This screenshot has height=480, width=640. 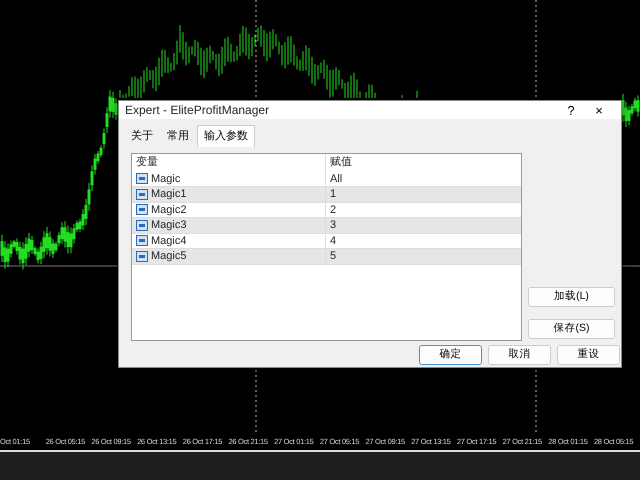 What do you see at coordinates (340, 162) in the screenshot?
I see `column-header: 赋值` at bounding box center [340, 162].